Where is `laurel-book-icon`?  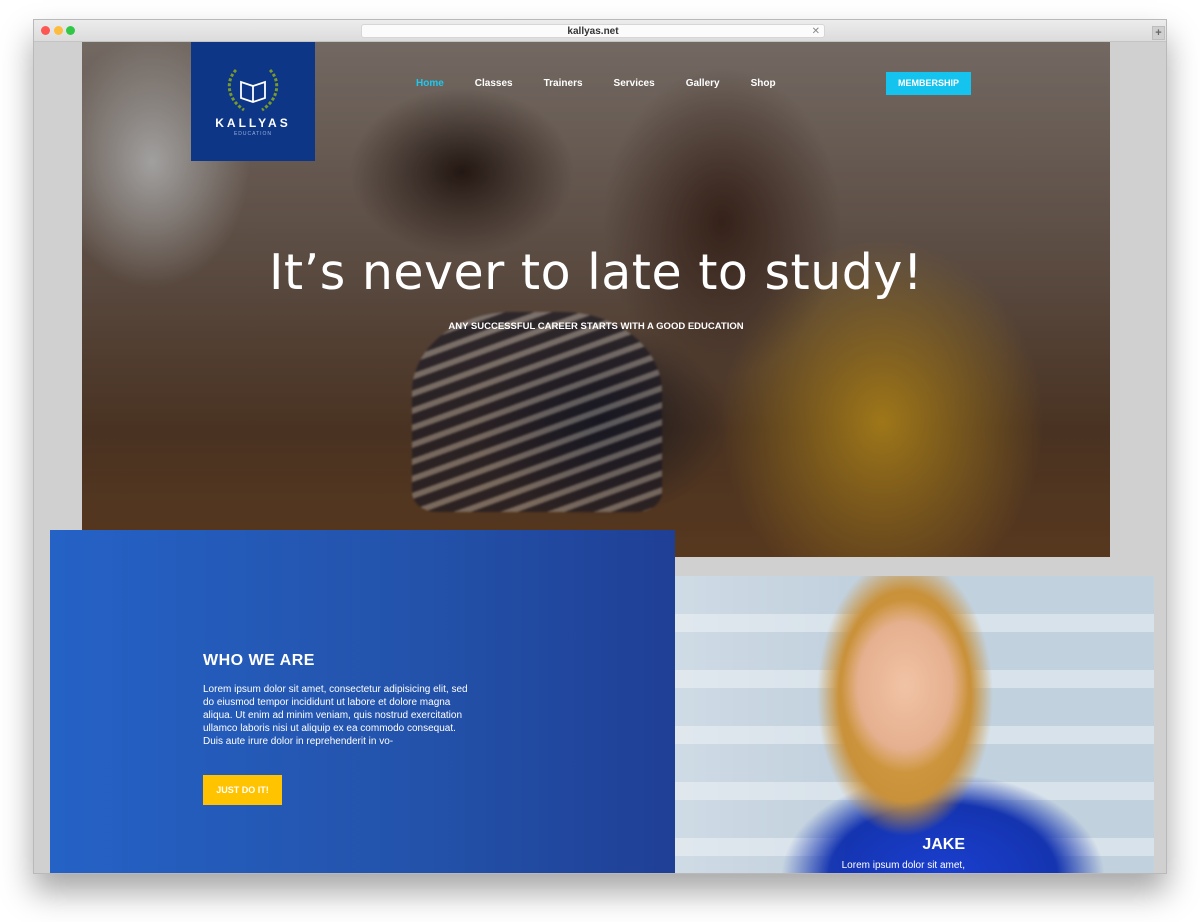
laurel-book-icon is located at coordinates (253, 90).